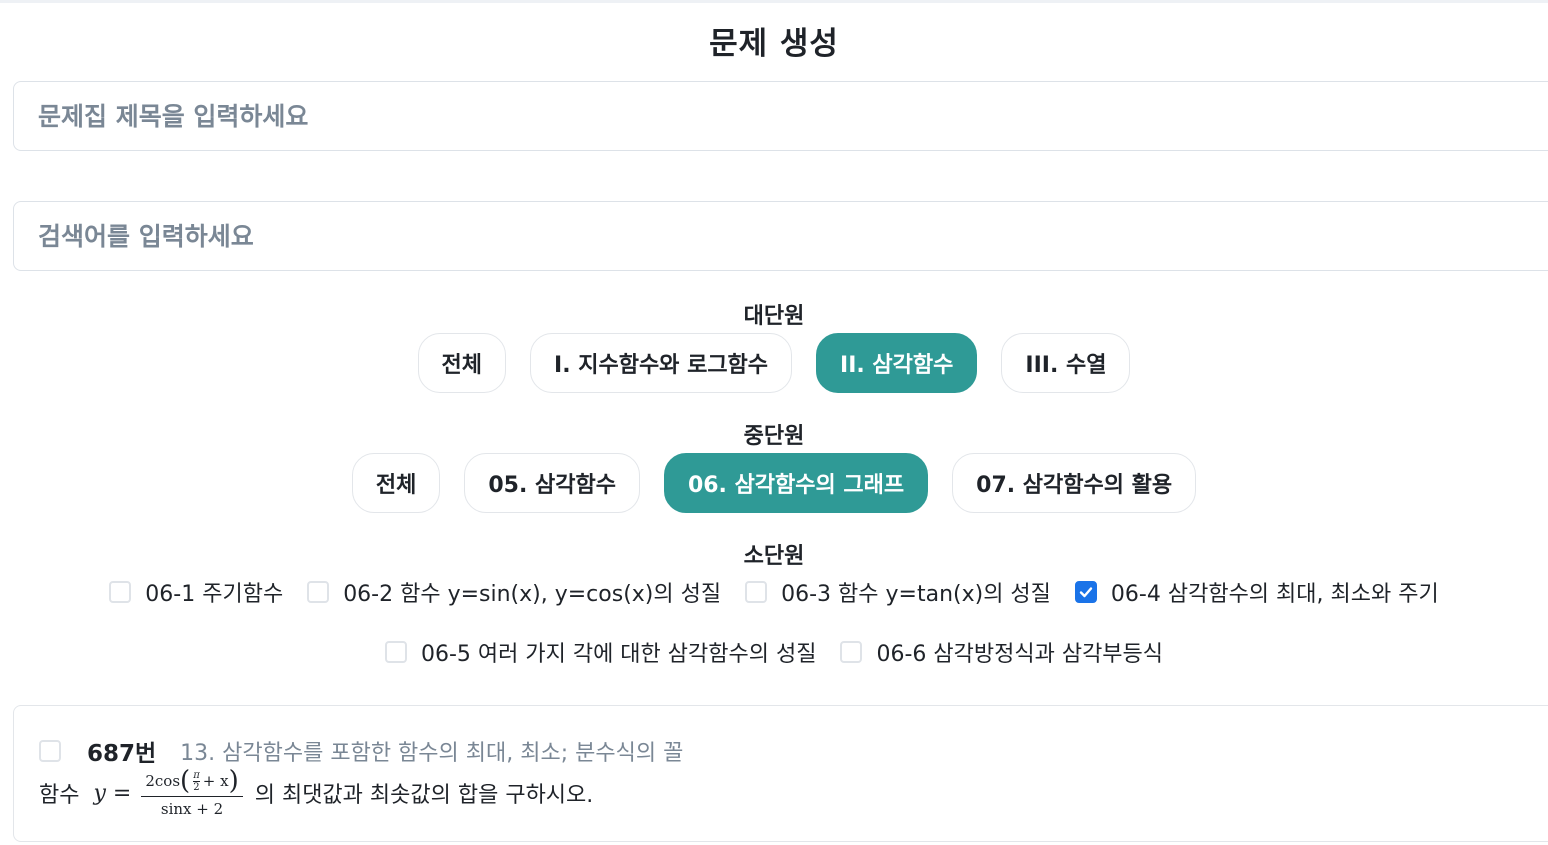 Image resolution: width=1548 pixels, height=845 pixels. Describe the element at coordinates (196, 775) in the screenshot. I see `pi-symbol: π` at that location.